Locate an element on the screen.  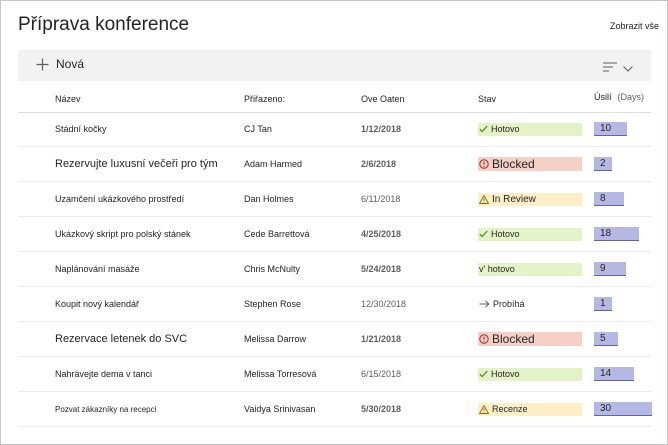
effort-bar: 10 is located at coordinates (610, 129).